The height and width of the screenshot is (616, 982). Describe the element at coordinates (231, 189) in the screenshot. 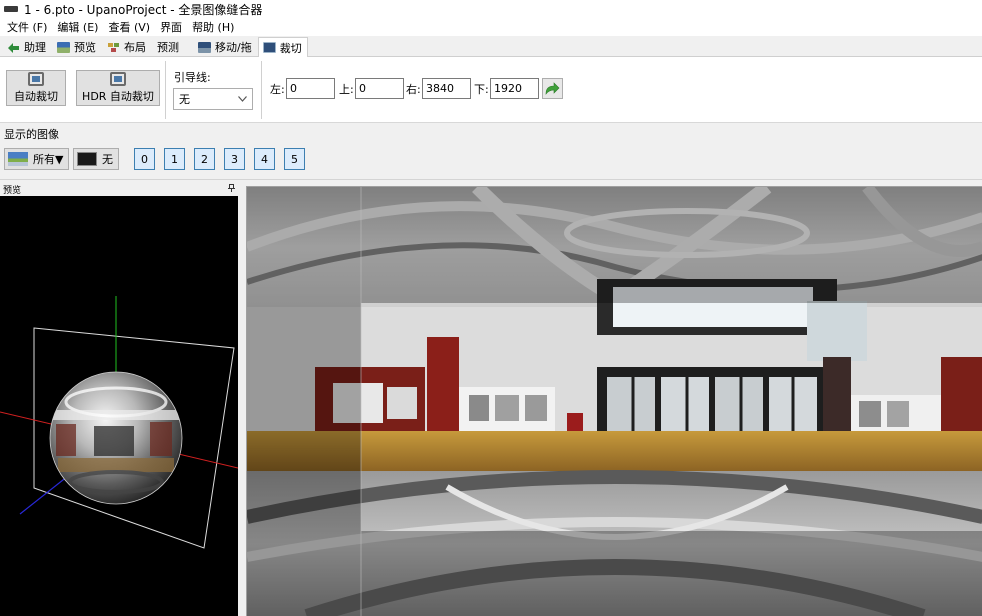

I see `pin-icon` at that location.